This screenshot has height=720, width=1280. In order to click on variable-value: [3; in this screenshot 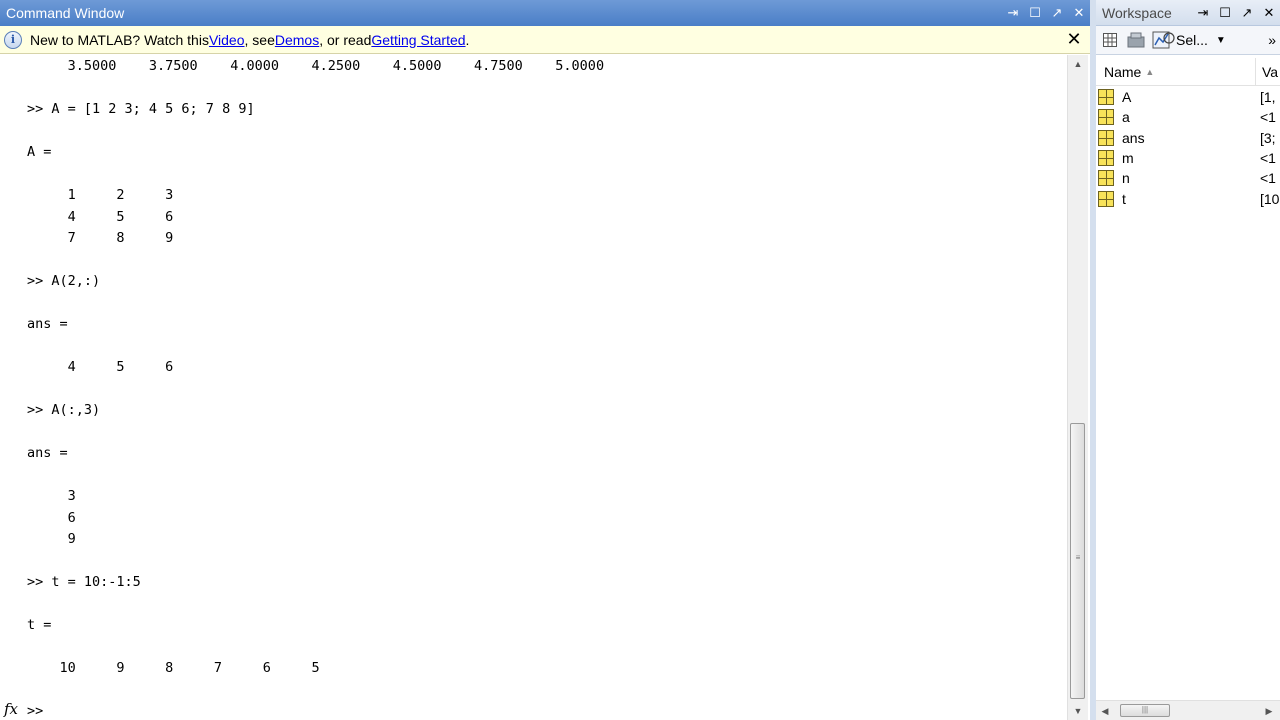, I will do `click(1268, 137)`.